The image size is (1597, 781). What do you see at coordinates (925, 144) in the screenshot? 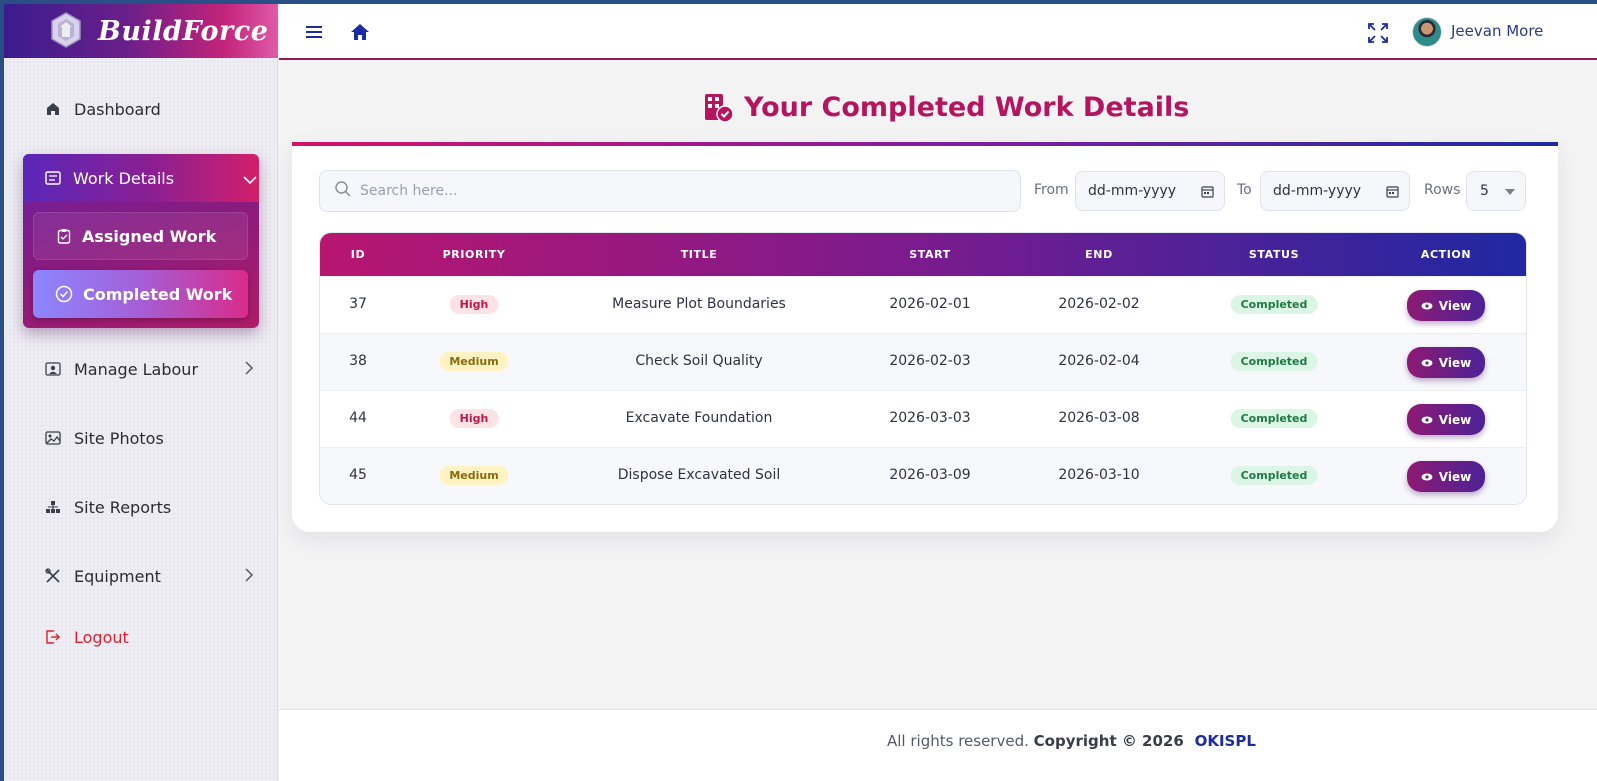
I see `card-accent-bar` at bounding box center [925, 144].